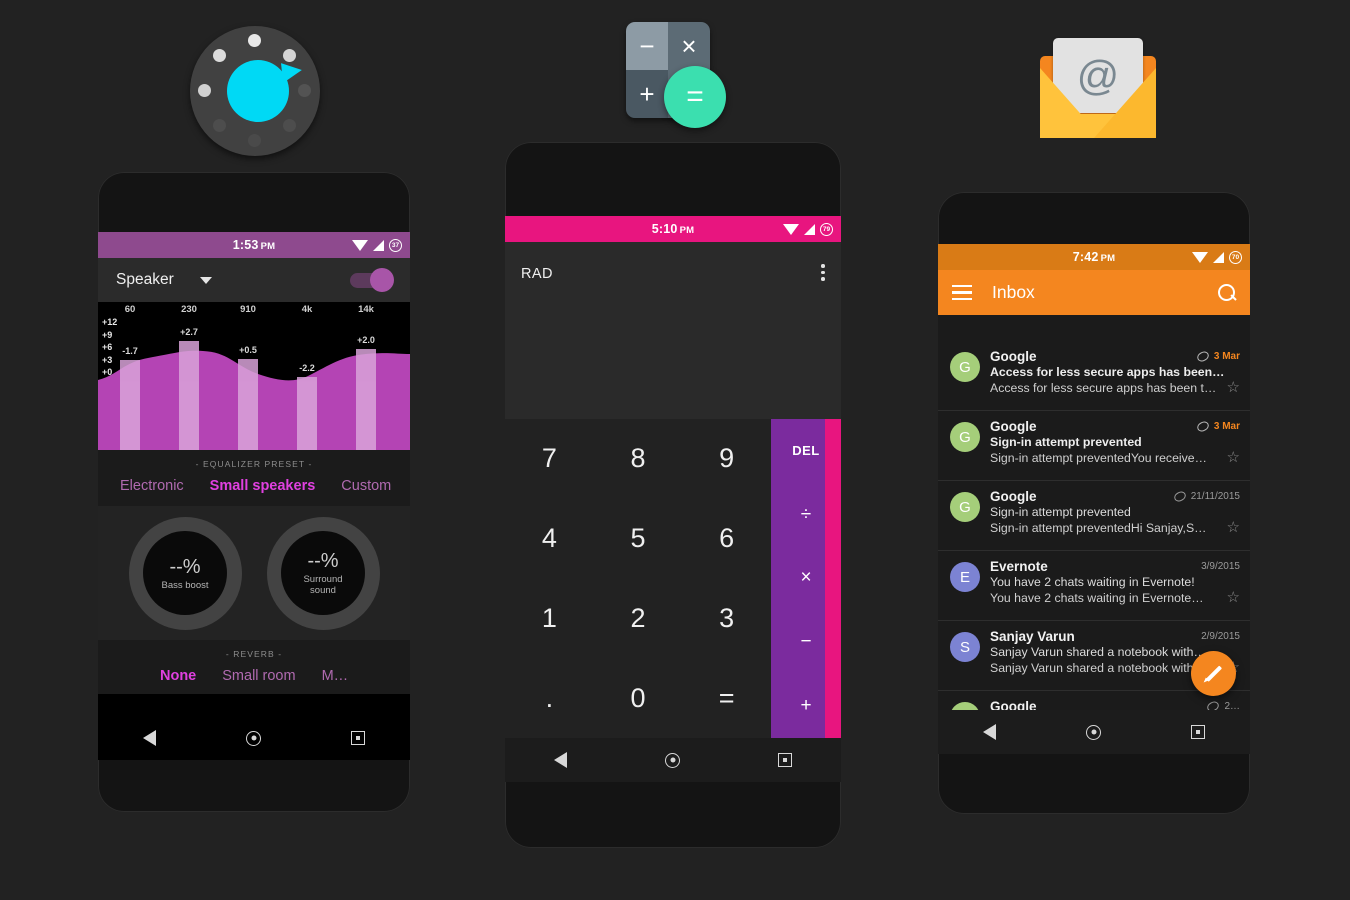  What do you see at coordinates (549, 539) in the screenshot?
I see `key-4: 4` at bounding box center [549, 539].